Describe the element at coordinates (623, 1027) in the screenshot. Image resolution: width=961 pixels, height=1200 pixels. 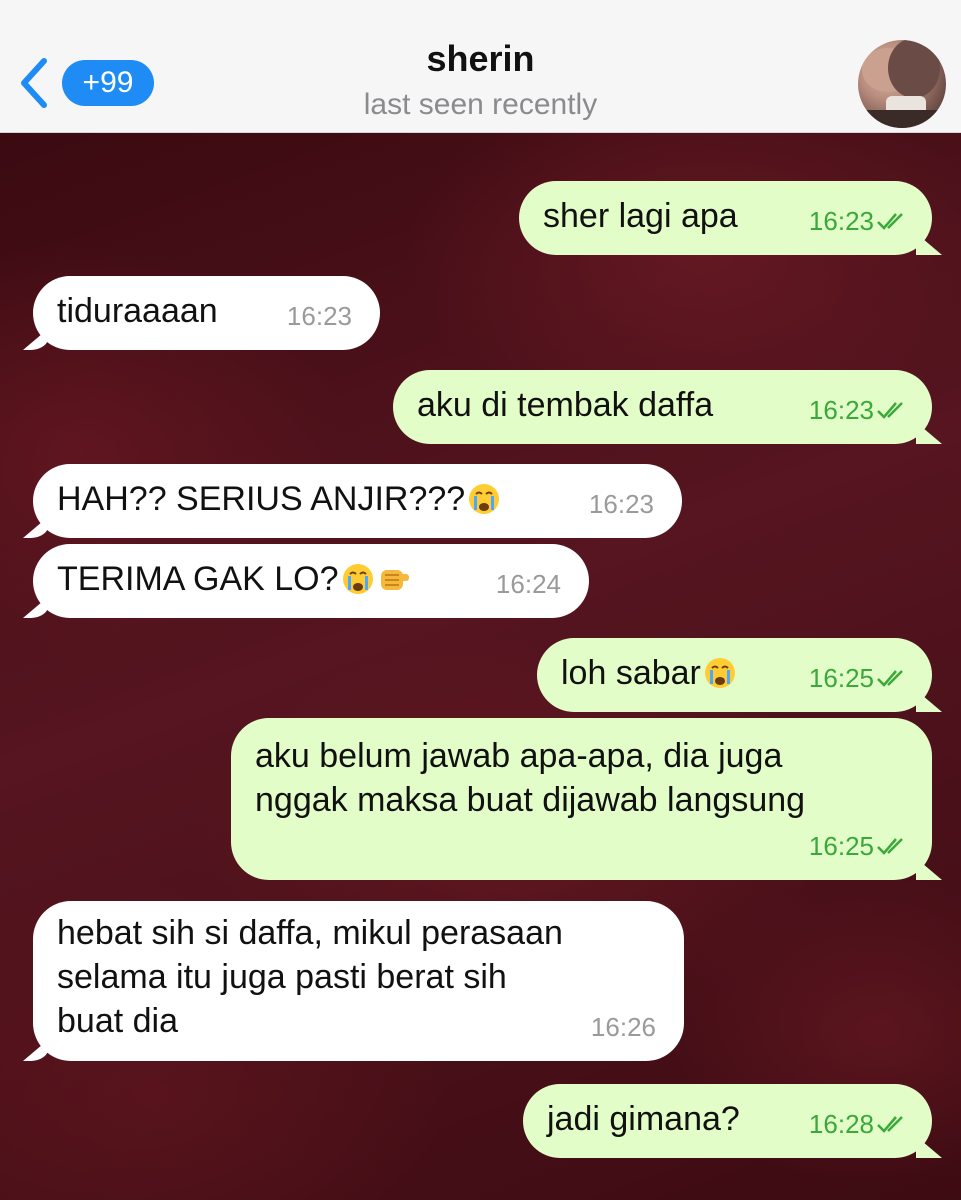
I see `message-time: 16:26` at that location.